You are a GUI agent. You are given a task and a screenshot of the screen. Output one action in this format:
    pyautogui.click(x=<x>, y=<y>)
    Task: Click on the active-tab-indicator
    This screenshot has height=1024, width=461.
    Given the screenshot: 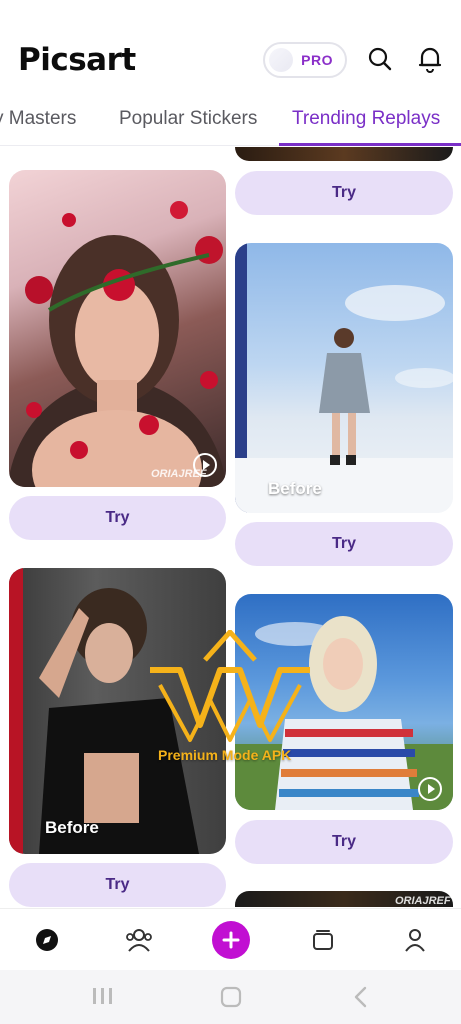 What is the action you would take?
    pyautogui.click(x=370, y=144)
    